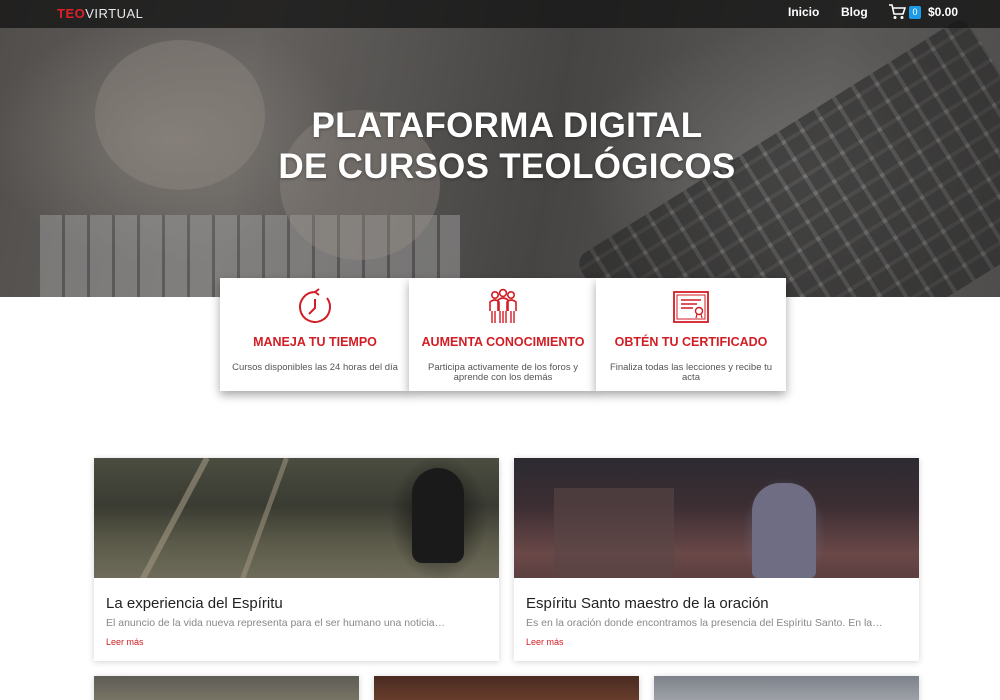 This screenshot has height=700, width=1000. I want to click on feature-description: Cursos disponibles las 24 horas del día, so click(315, 367).